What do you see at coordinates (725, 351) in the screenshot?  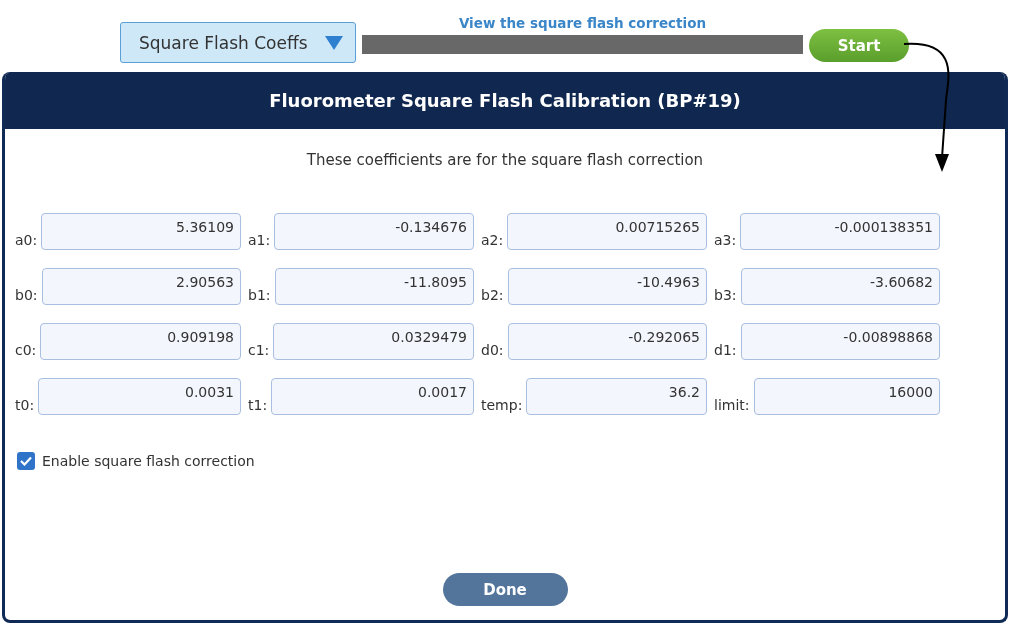 I see `field-label: d1:` at bounding box center [725, 351].